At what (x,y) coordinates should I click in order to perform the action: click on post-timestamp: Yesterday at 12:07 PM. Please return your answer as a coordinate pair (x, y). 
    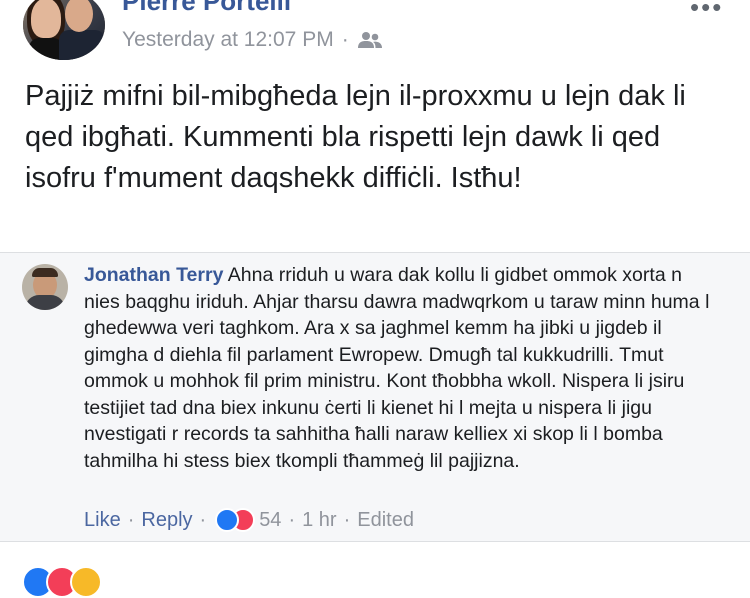
    Looking at the image, I should click on (228, 40).